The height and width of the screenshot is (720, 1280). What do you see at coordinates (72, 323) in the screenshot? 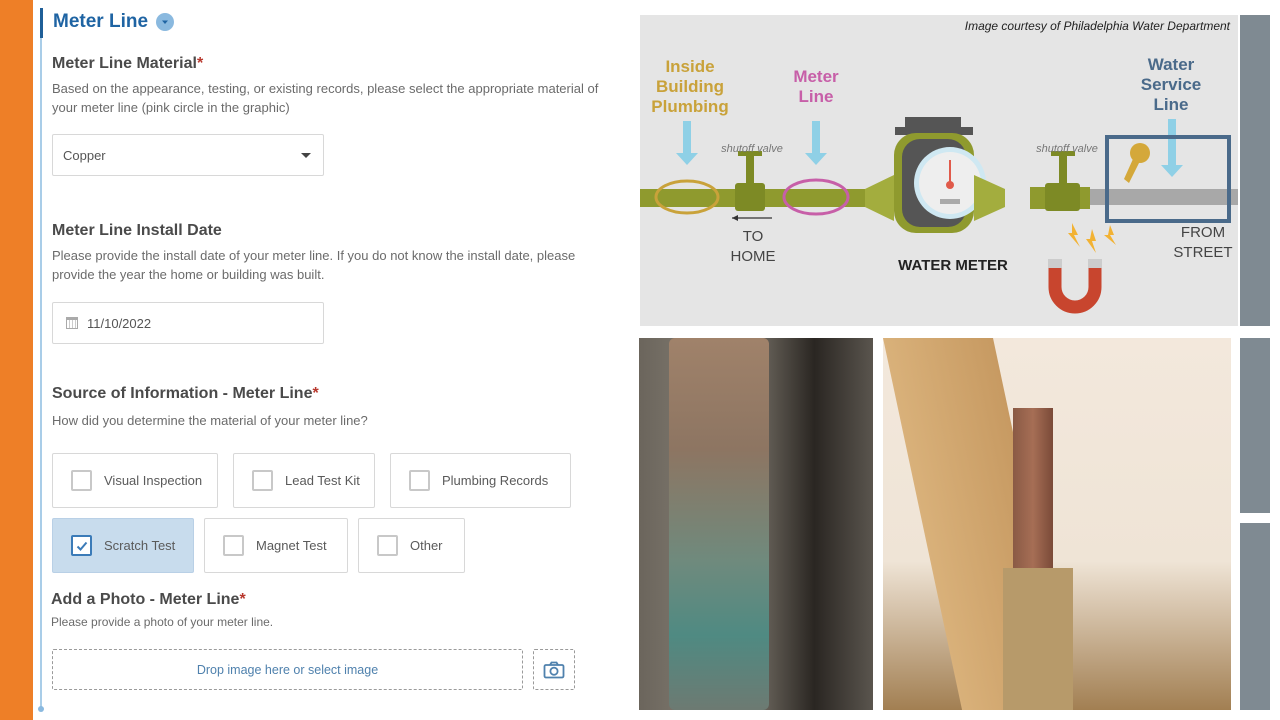
I see `calendar-icon` at bounding box center [72, 323].